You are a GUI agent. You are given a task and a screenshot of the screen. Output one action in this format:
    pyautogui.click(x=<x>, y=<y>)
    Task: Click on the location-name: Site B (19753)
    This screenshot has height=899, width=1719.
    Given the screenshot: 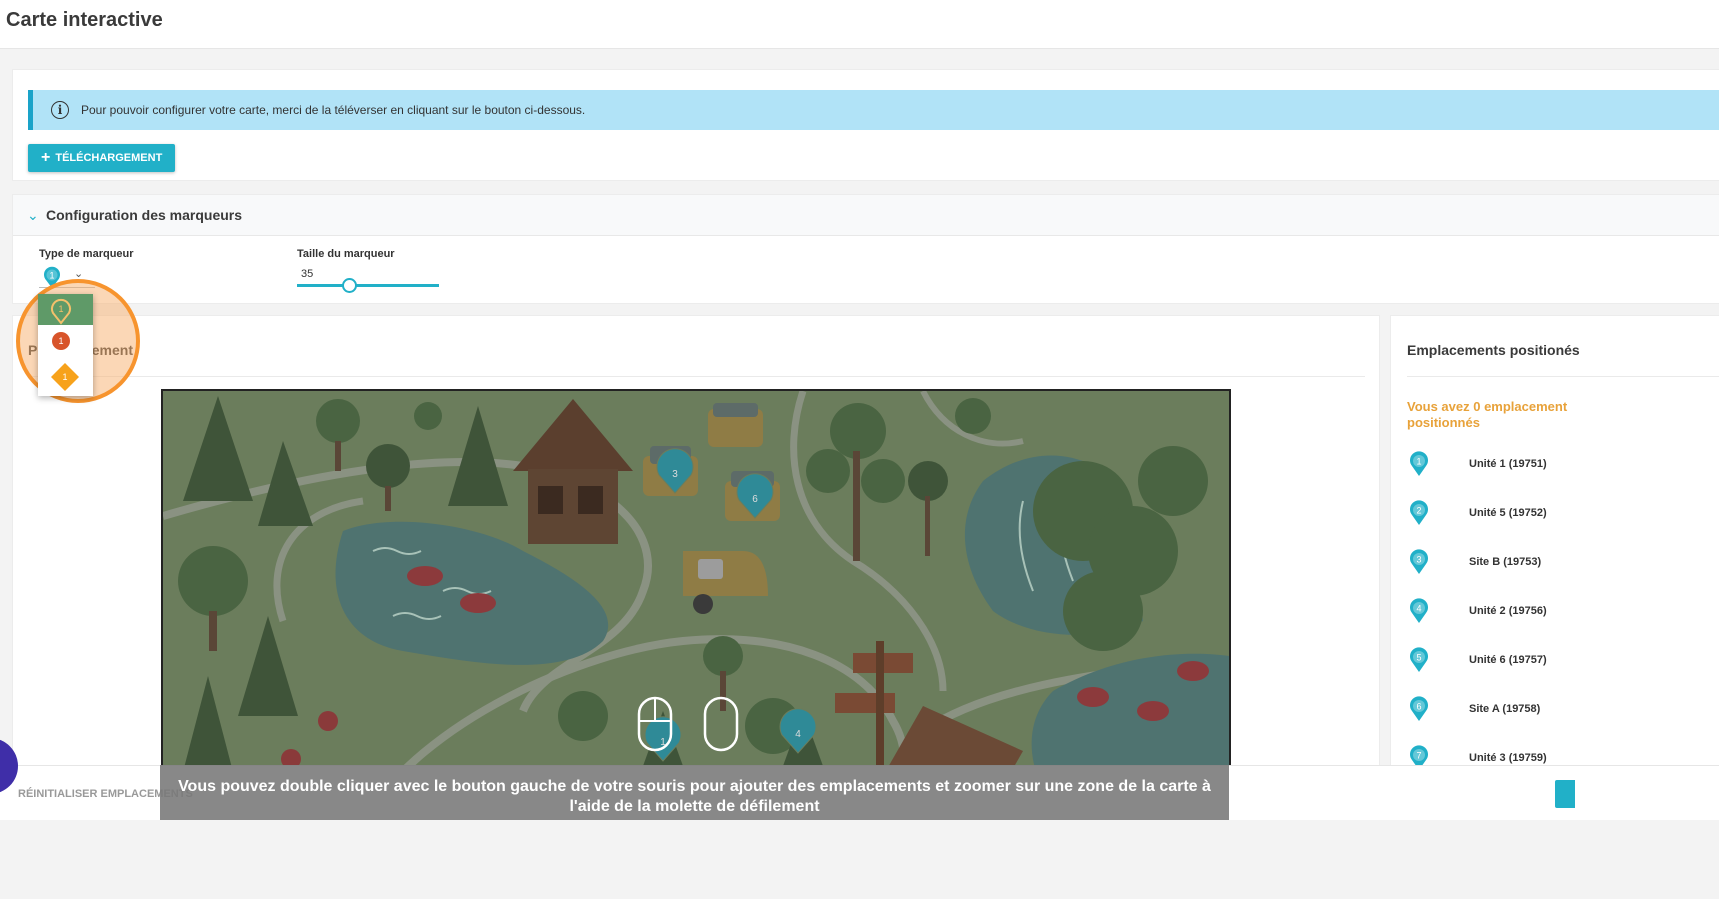 What is the action you would take?
    pyautogui.click(x=1505, y=562)
    